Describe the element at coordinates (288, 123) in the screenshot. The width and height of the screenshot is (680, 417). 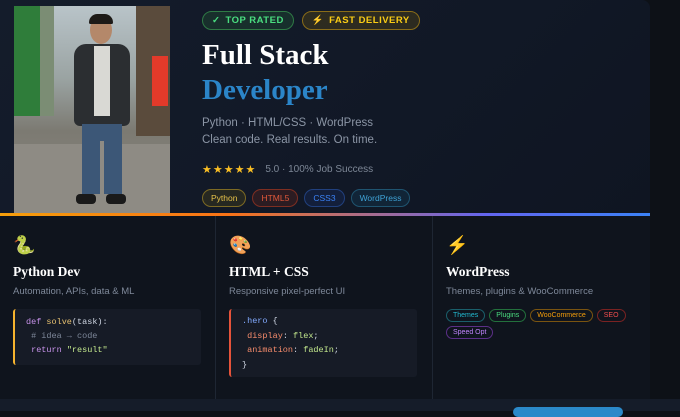
I see `skills-subtitle: Python · HTML/CSS · WordPress` at that location.